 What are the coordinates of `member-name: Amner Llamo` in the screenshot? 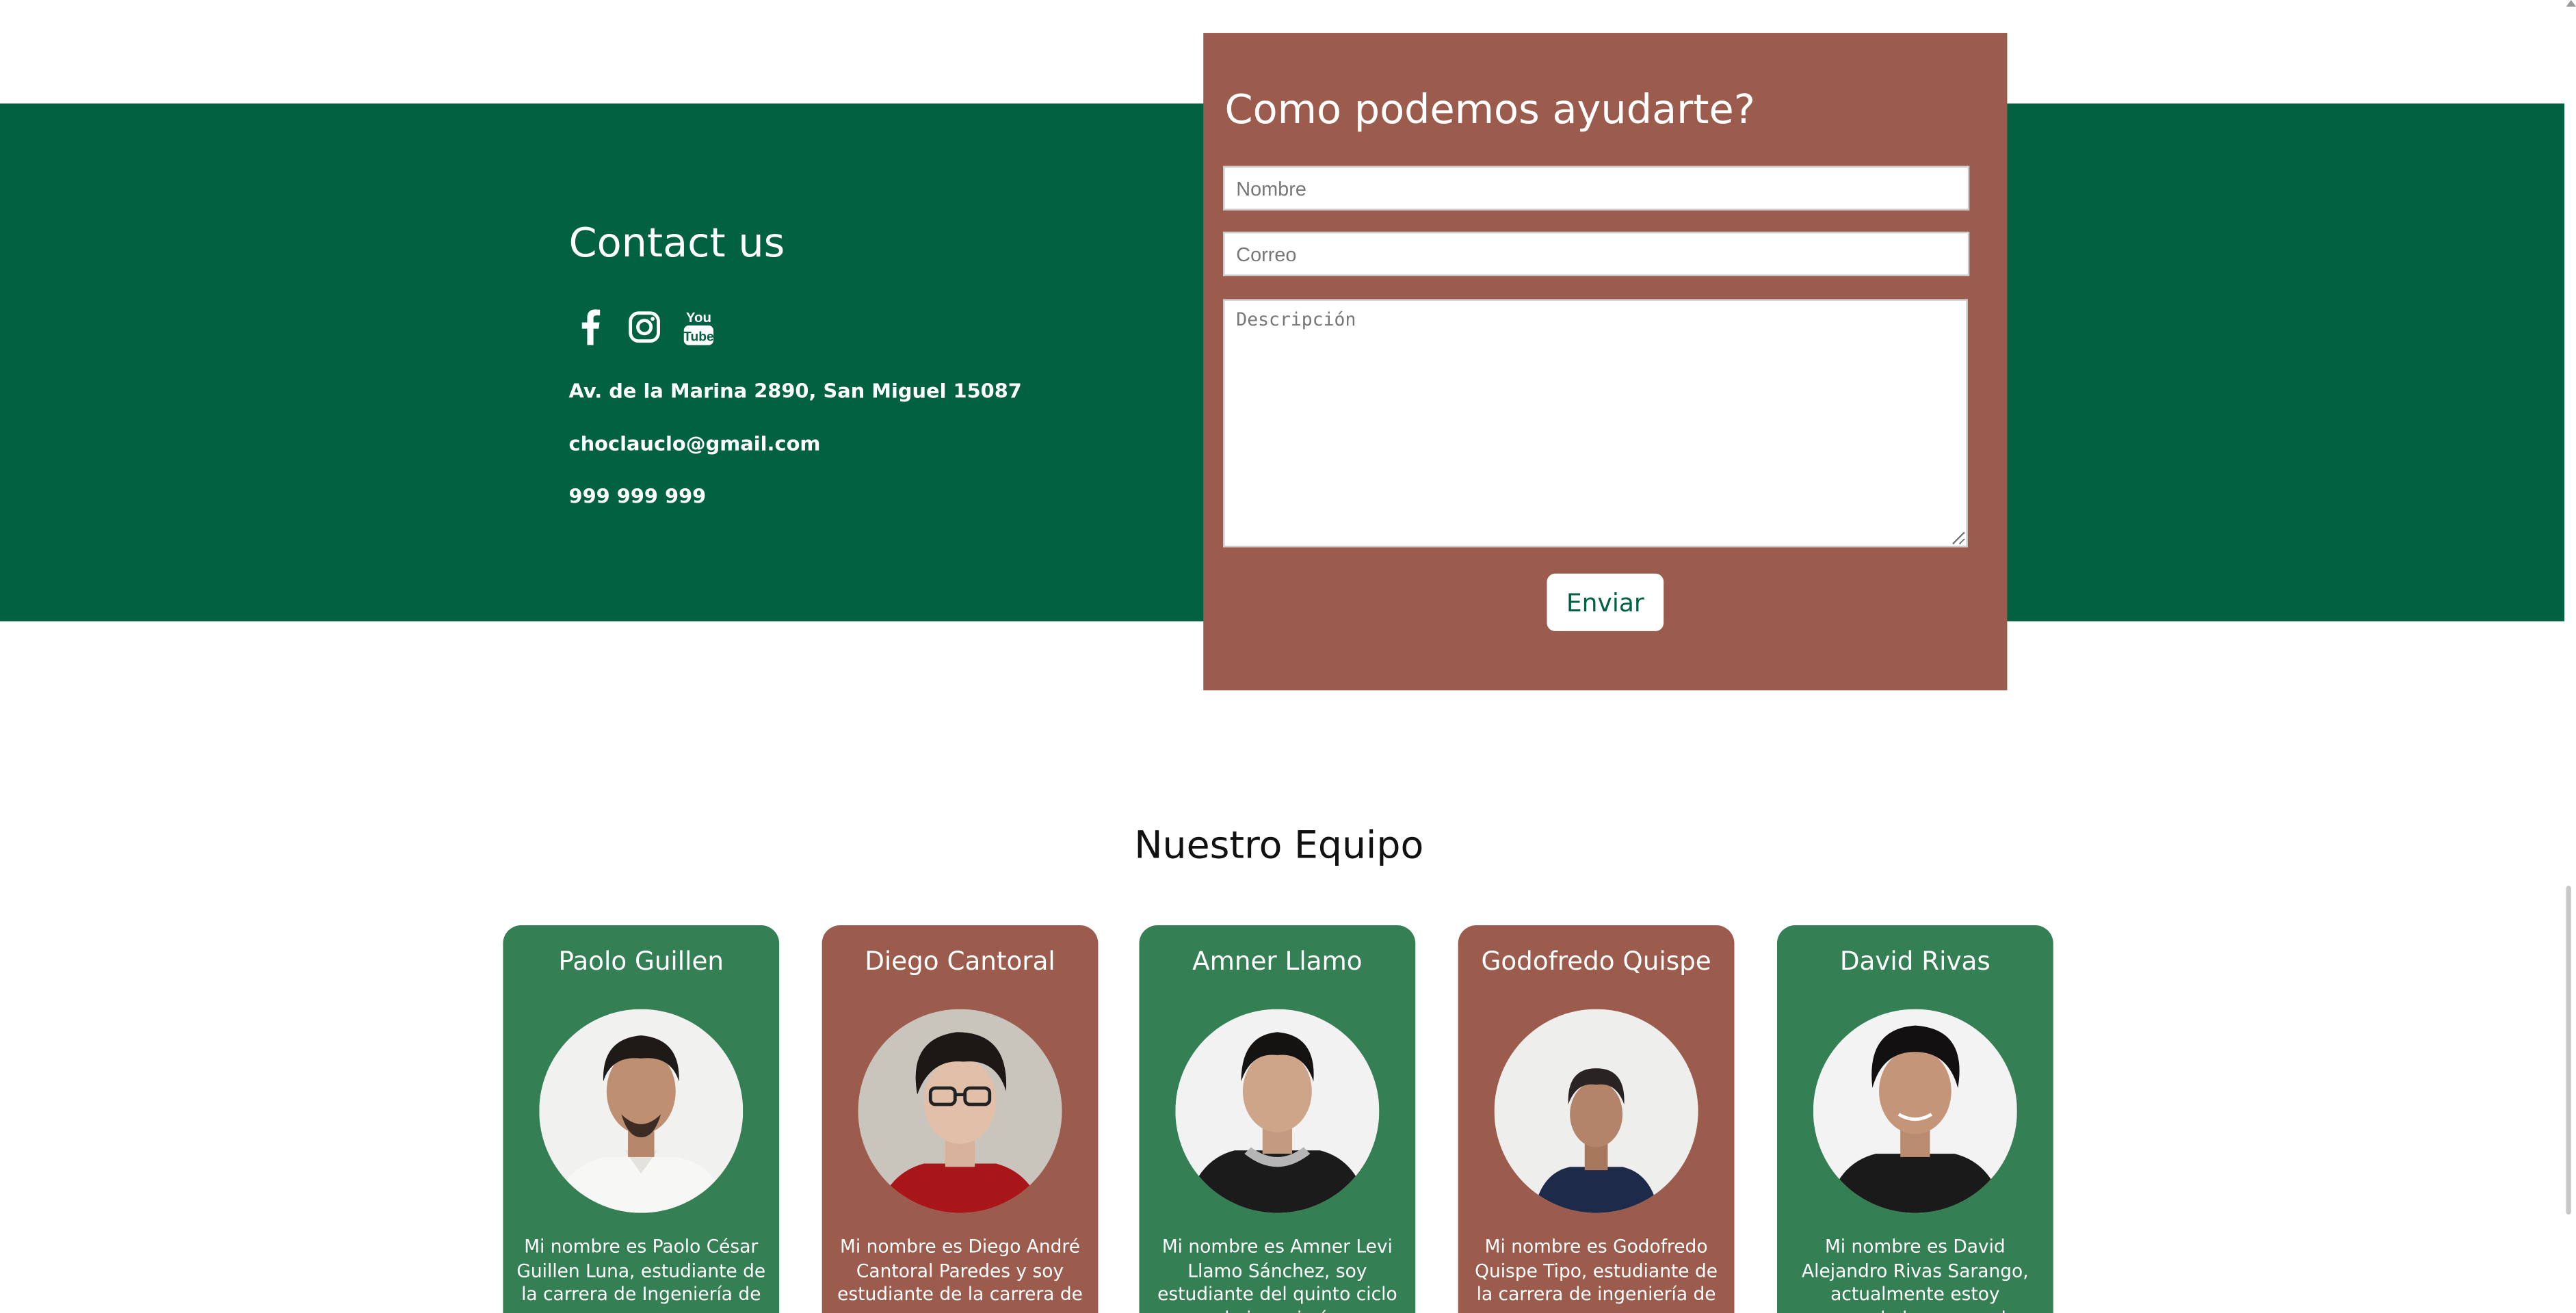 It's located at (1277, 961).